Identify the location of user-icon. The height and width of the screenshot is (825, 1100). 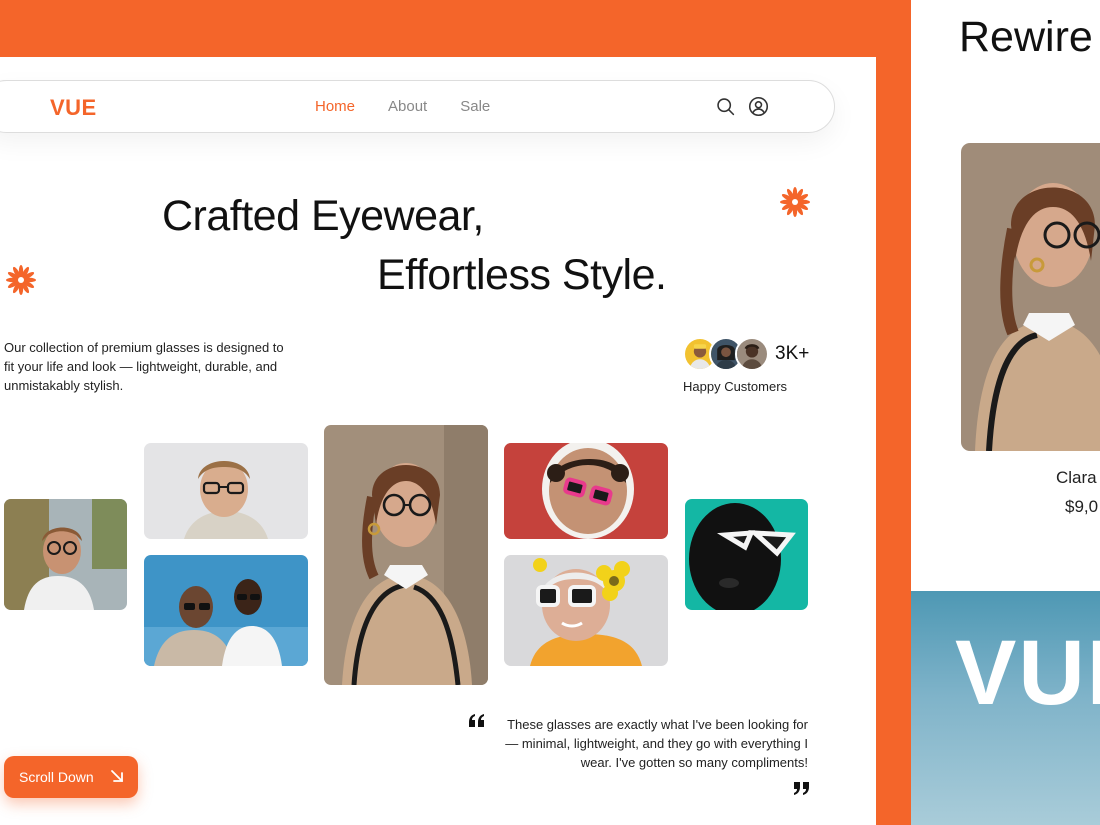
(758, 106).